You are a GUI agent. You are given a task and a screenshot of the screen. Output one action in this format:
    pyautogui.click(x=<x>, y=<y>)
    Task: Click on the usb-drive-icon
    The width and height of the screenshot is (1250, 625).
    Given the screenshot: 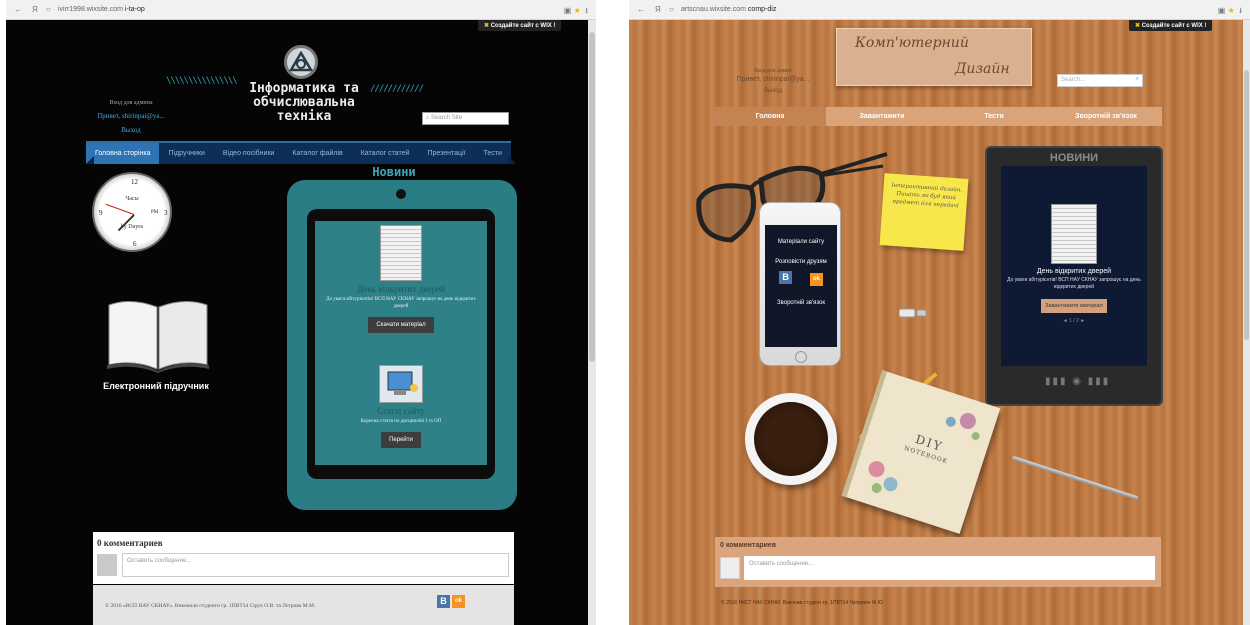 What is the action you would take?
    pyautogui.click(x=913, y=313)
    